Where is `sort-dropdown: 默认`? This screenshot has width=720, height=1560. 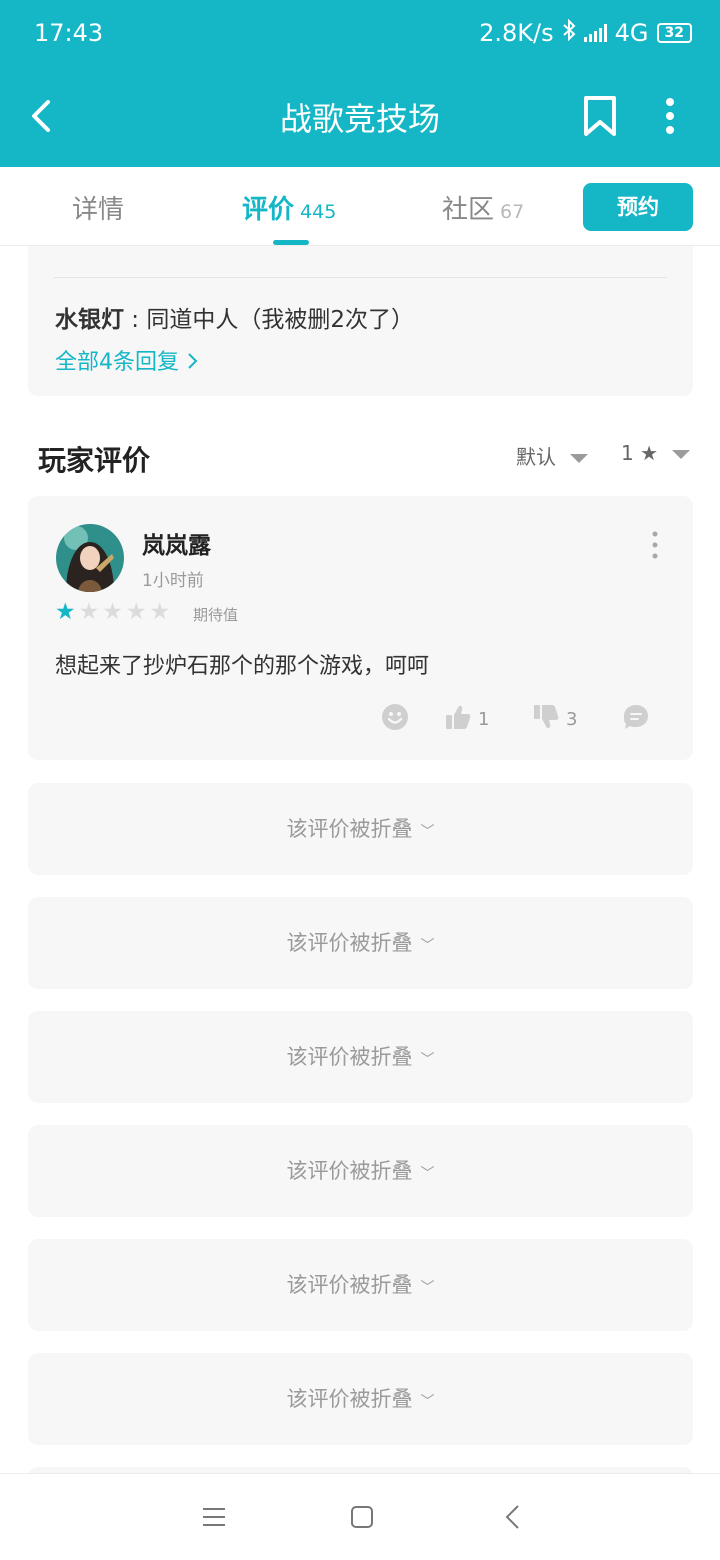
sort-dropdown: 默认 is located at coordinates (552, 455).